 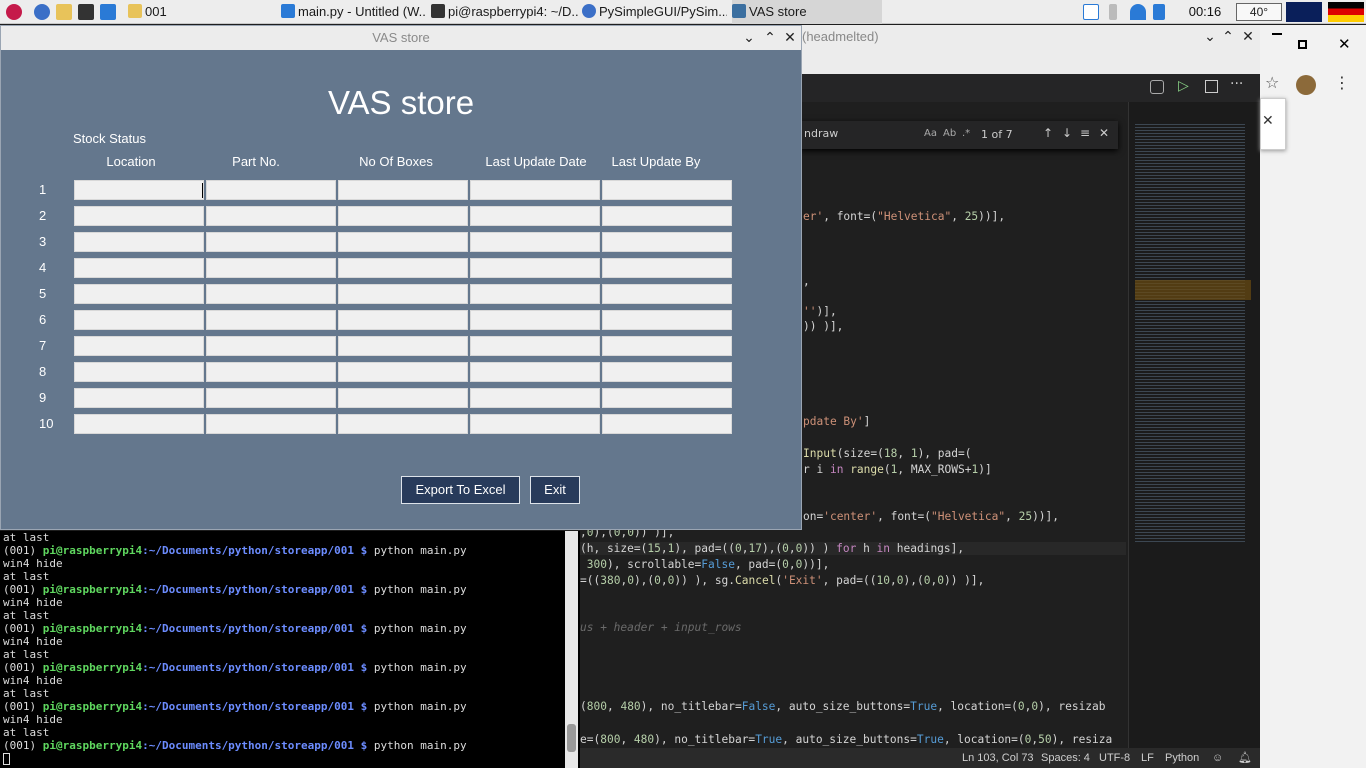 I want to click on close-find-icon: ✕, so click(x=1104, y=133).